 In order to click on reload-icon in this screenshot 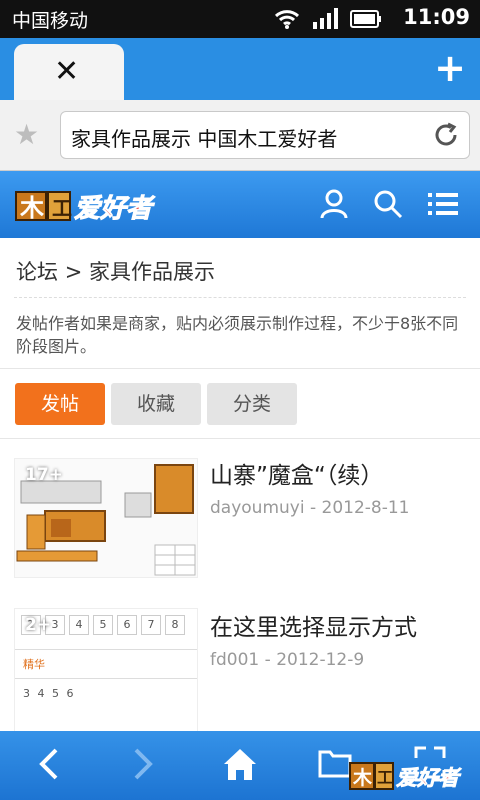, I will do `click(446, 135)`.